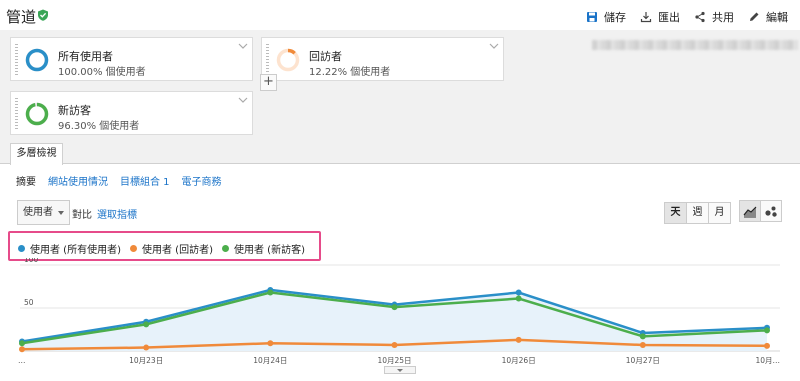  What do you see at coordinates (754, 16) in the screenshot?
I see `pencil-icon` at bounding box center [754, 16].